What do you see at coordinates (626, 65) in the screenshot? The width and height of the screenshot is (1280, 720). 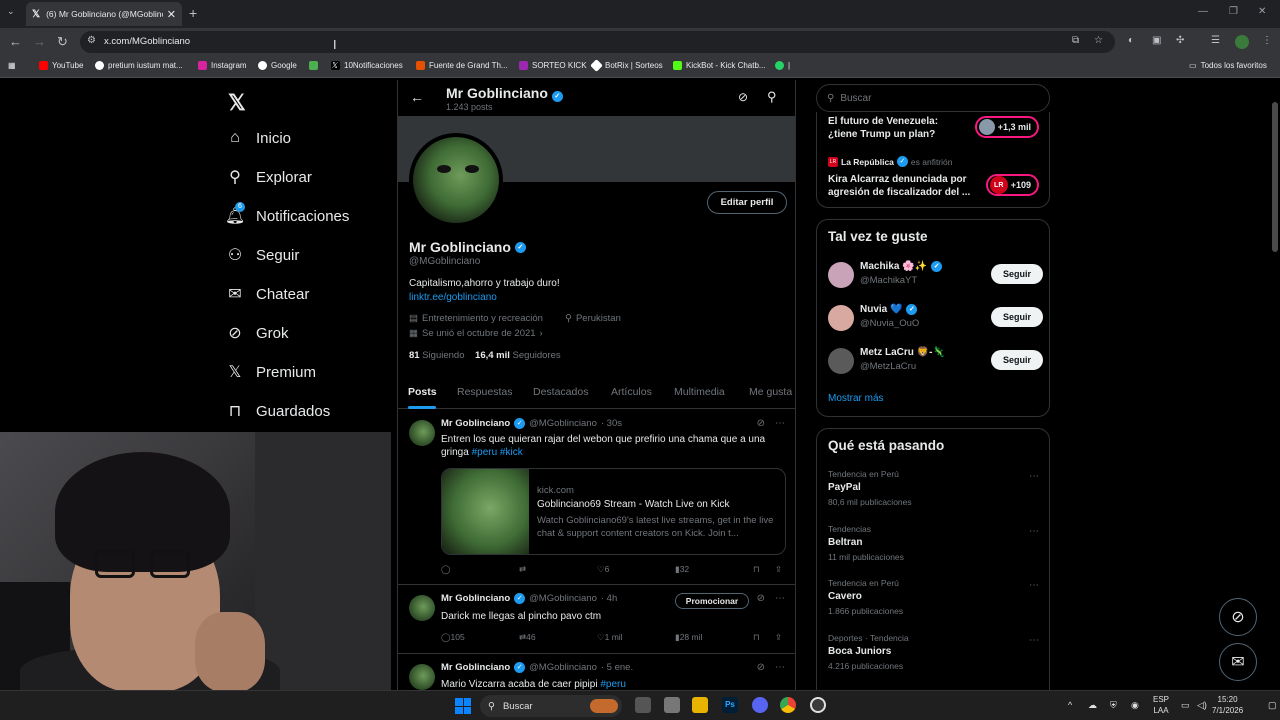 I see `bookmark-botrix: BotRix | Sorteos` at bounding box center [626, 65].